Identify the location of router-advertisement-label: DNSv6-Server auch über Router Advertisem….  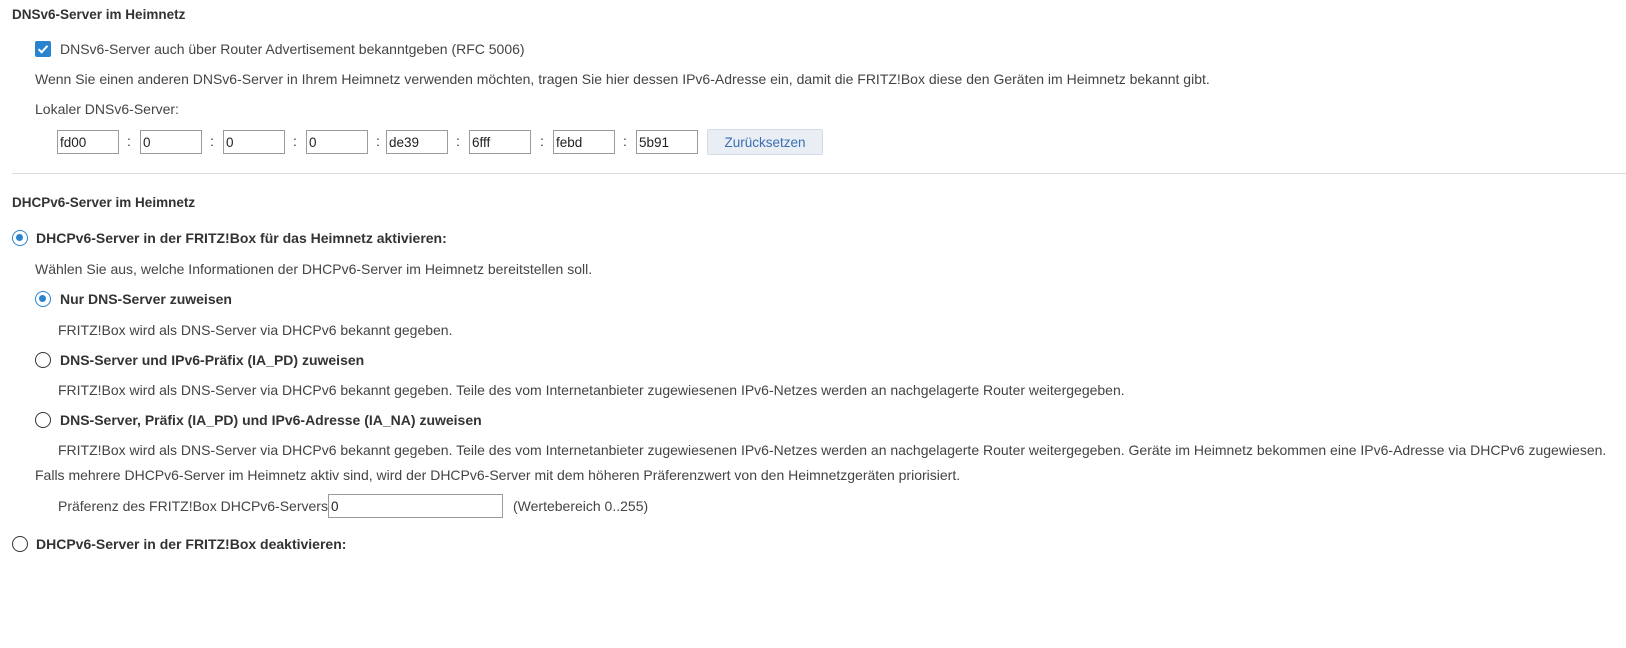
(292, 49).